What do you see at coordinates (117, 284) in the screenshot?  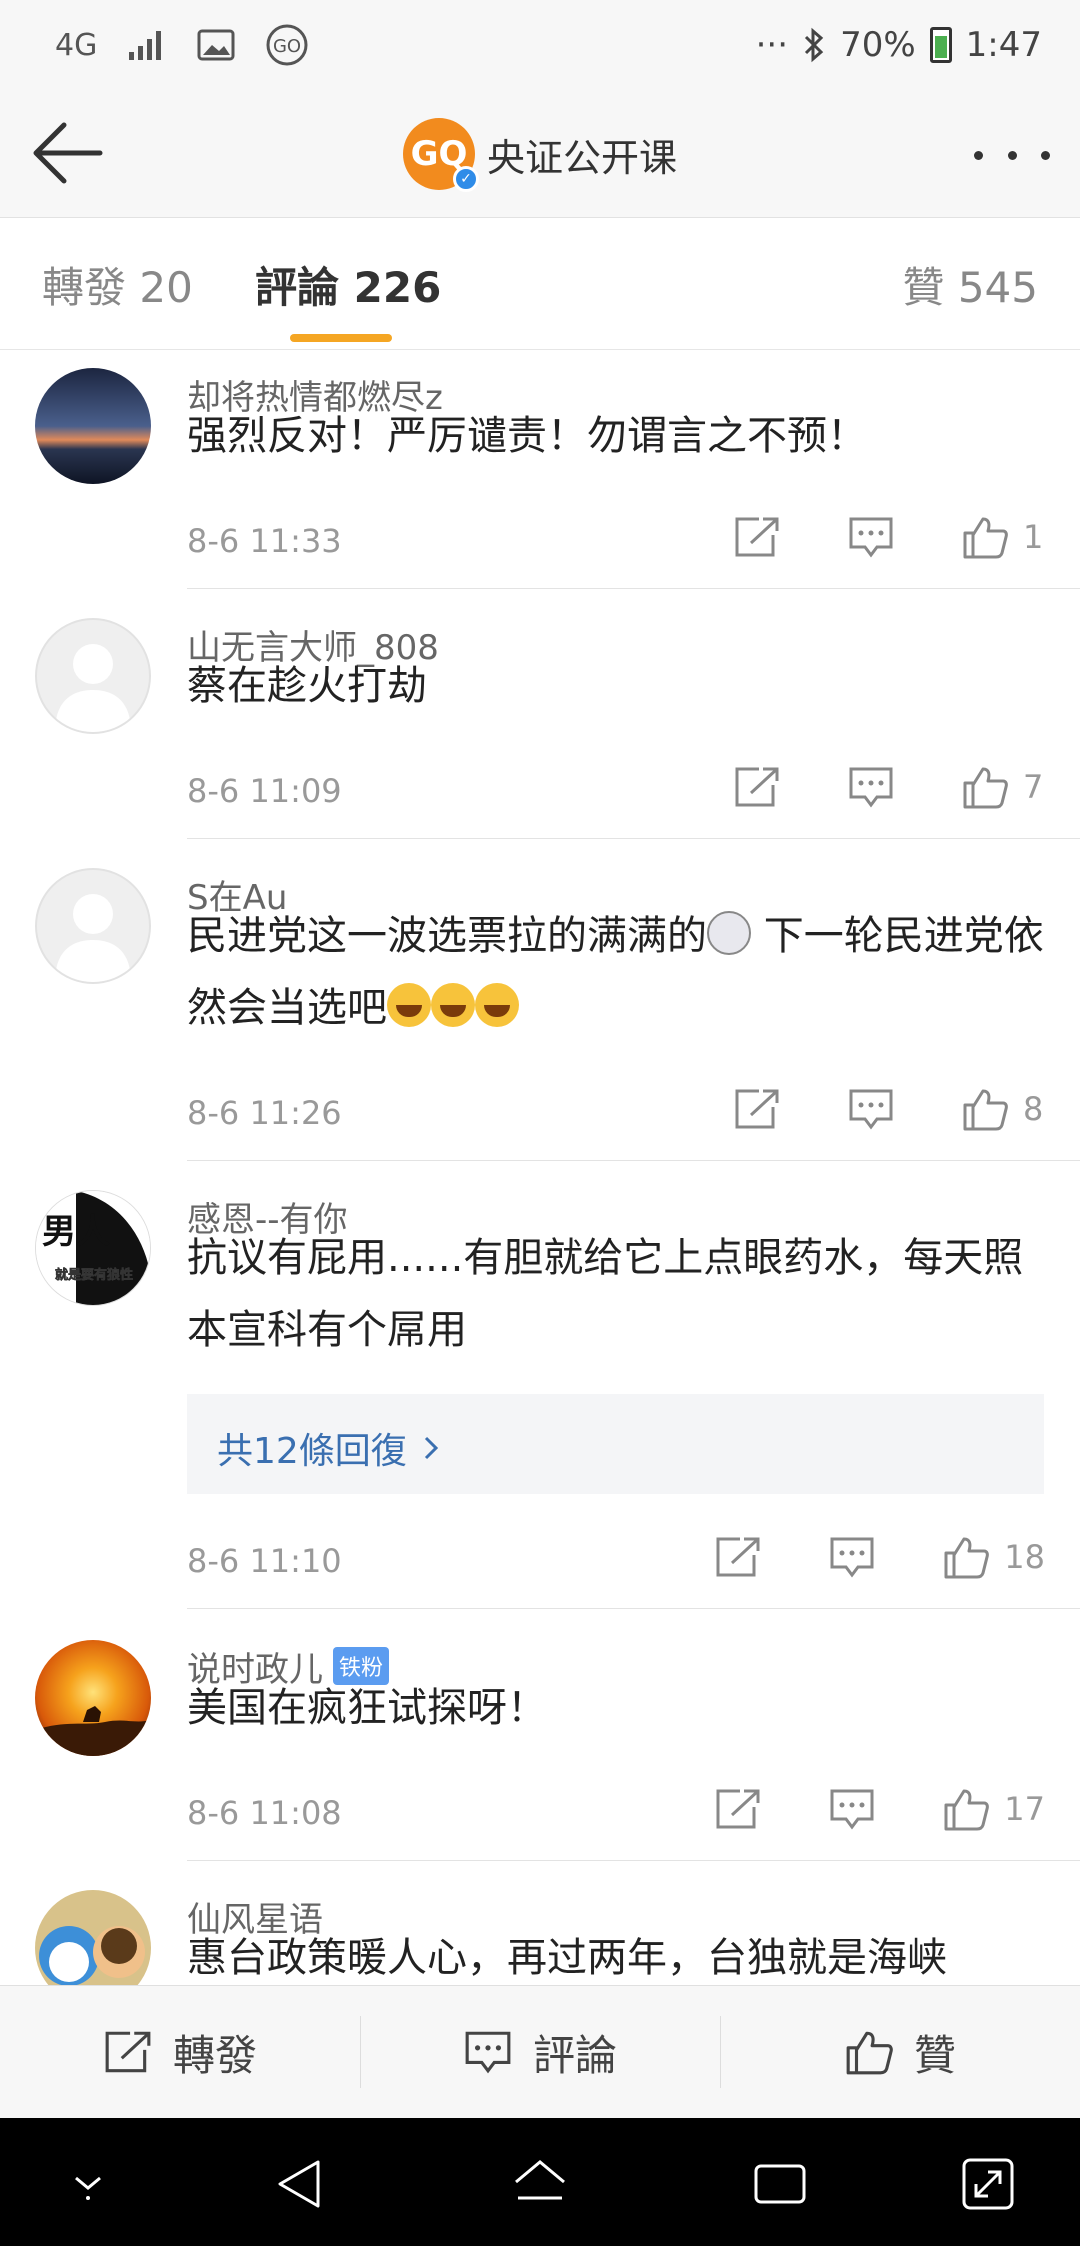 I see `tab-repost: 轉發 20` at bounding box center [117, 284].